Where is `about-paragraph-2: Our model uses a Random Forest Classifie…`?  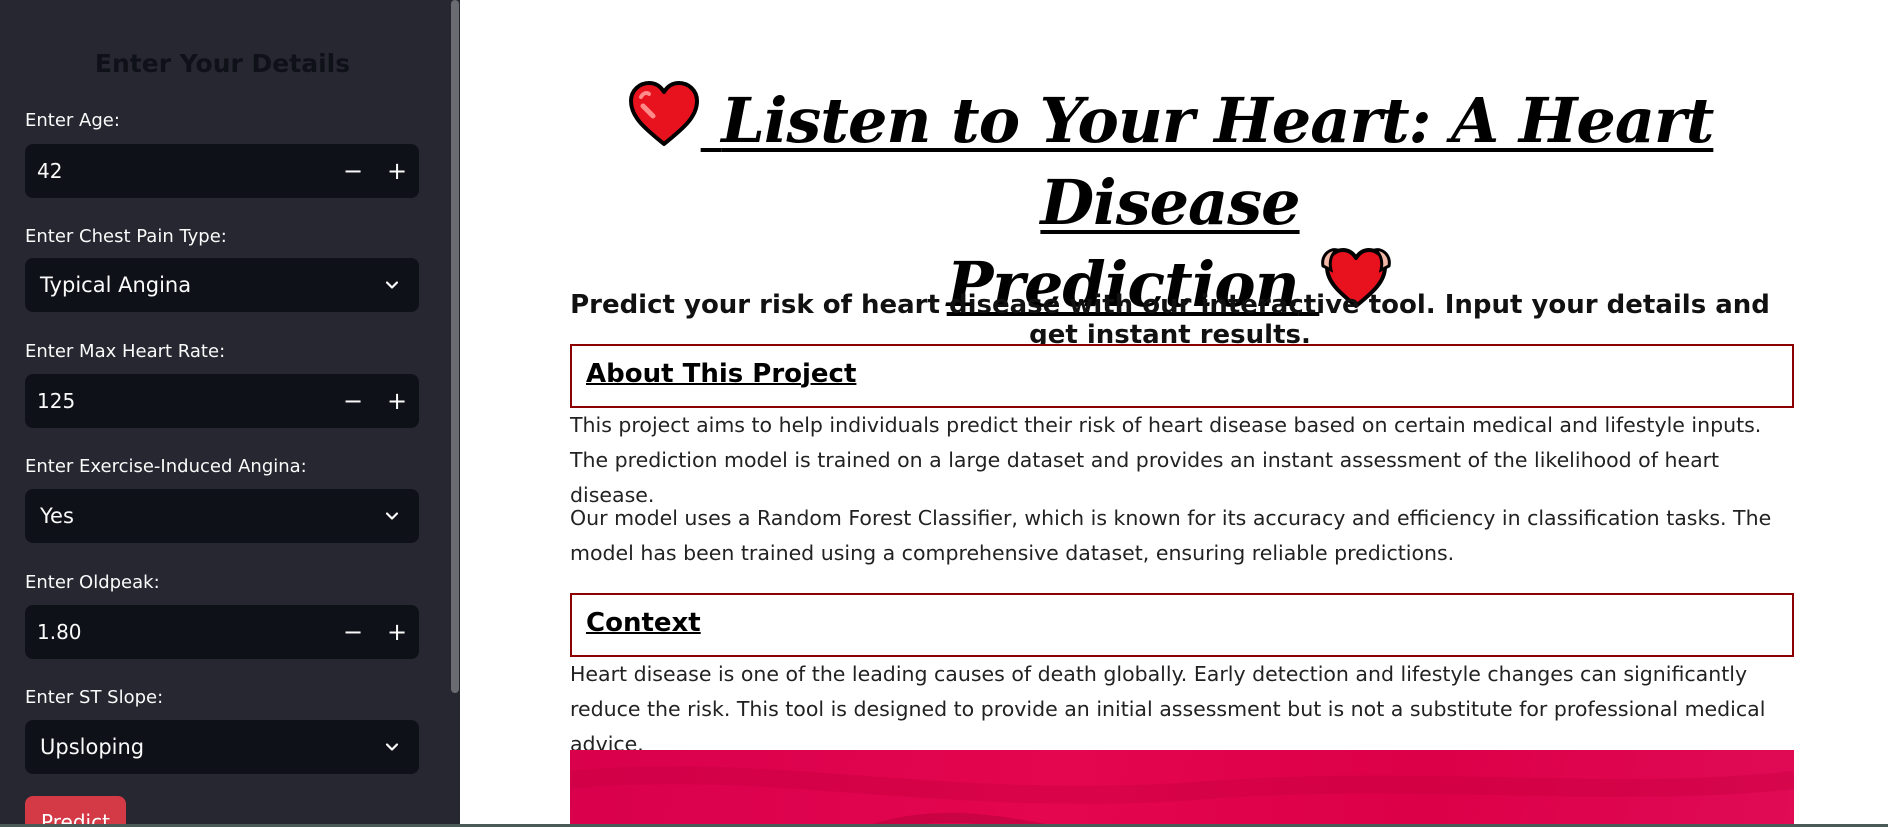
about-paragraph-2: Our model uses a Random Forest Classifie… is located at coordinates (1171, 535).